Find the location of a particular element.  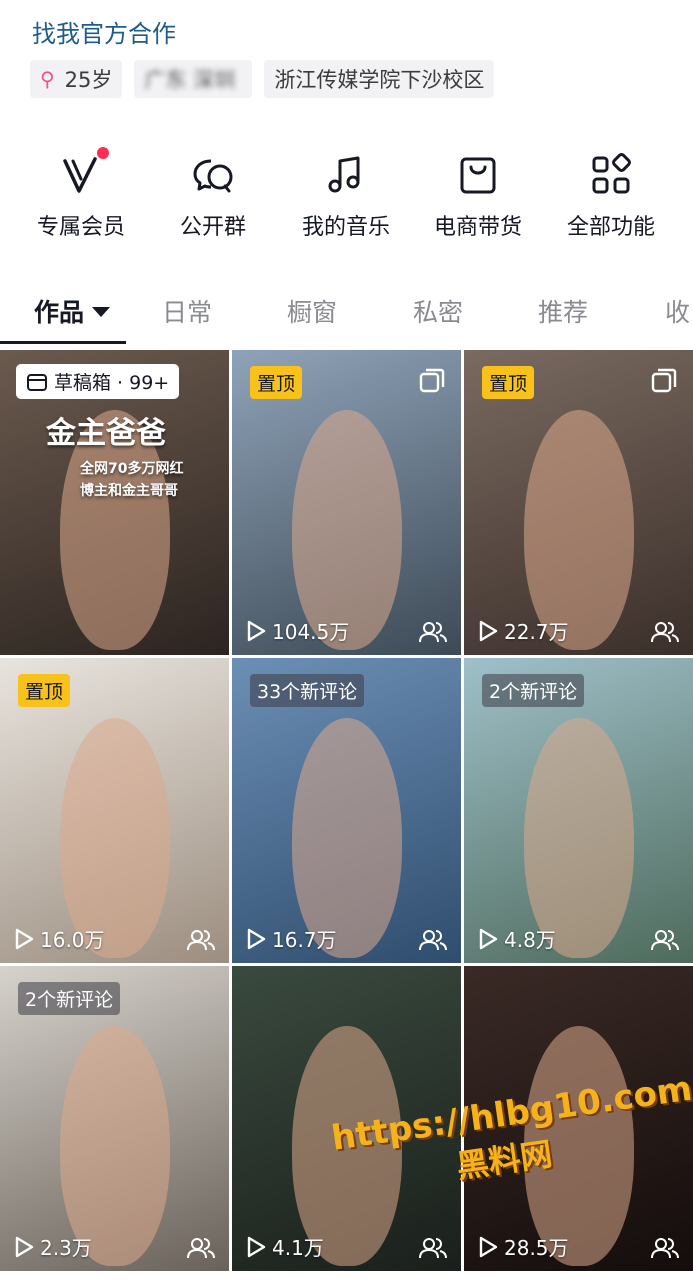

video-thumbnail: 置顶 16.0万 is located at coordinates (114, 810).